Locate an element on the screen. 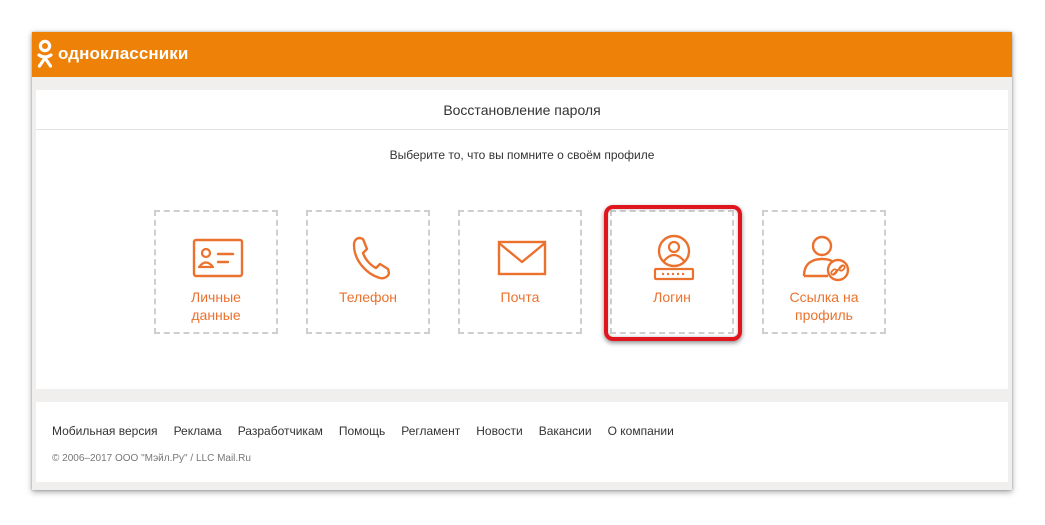  footer-link-jobs: Вакансии is located at coordinates (565, 431).